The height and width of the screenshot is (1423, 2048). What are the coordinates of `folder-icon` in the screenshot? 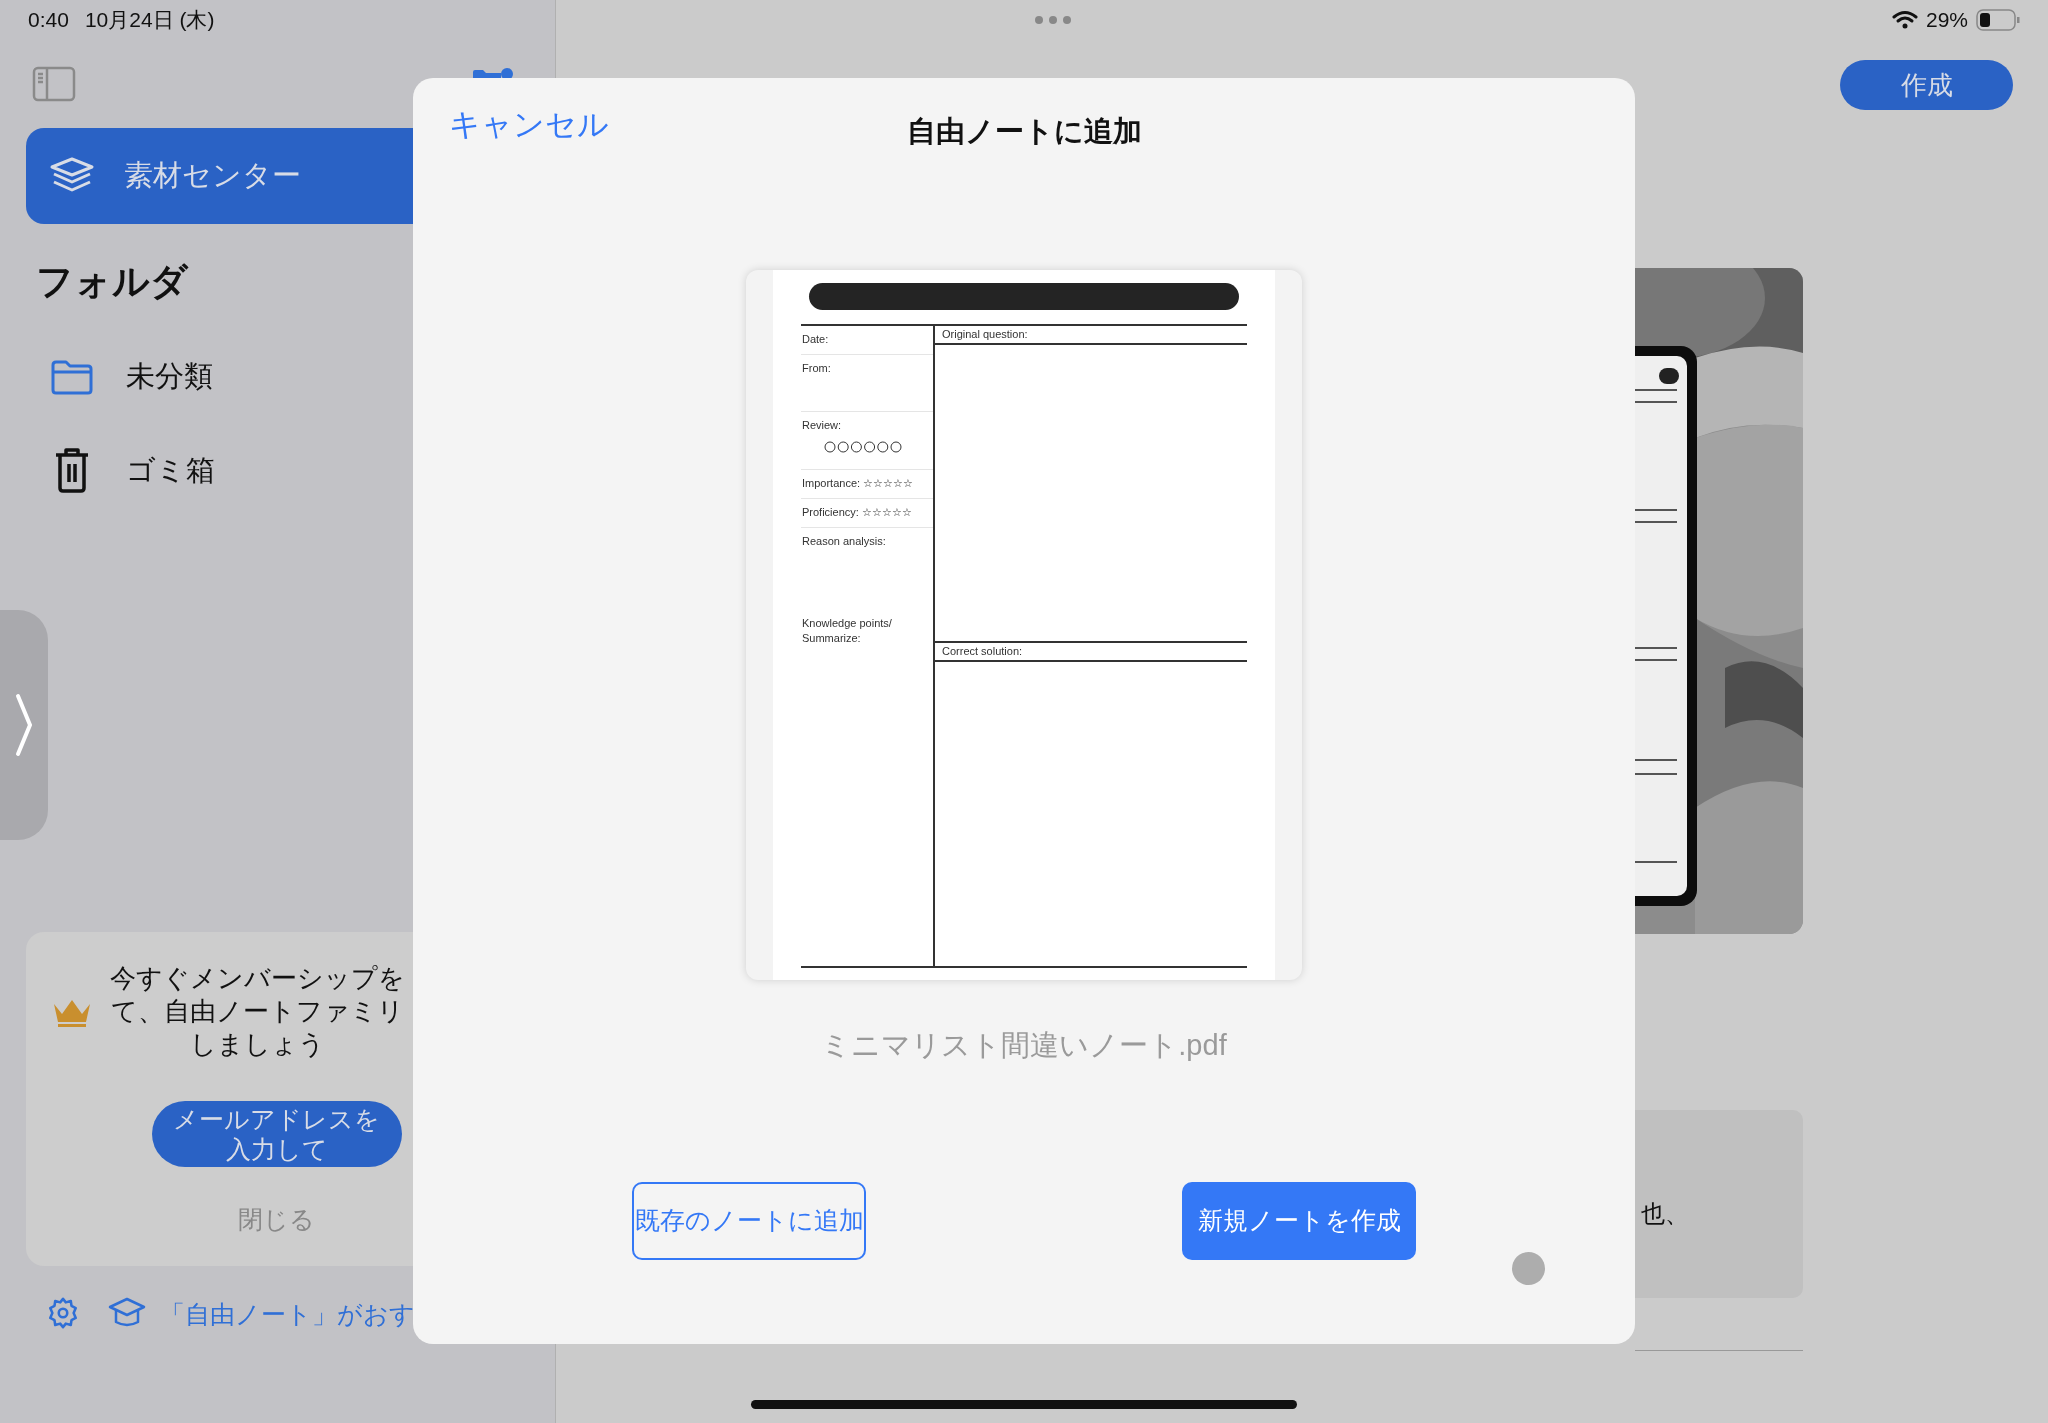 It's located at (72, 376).